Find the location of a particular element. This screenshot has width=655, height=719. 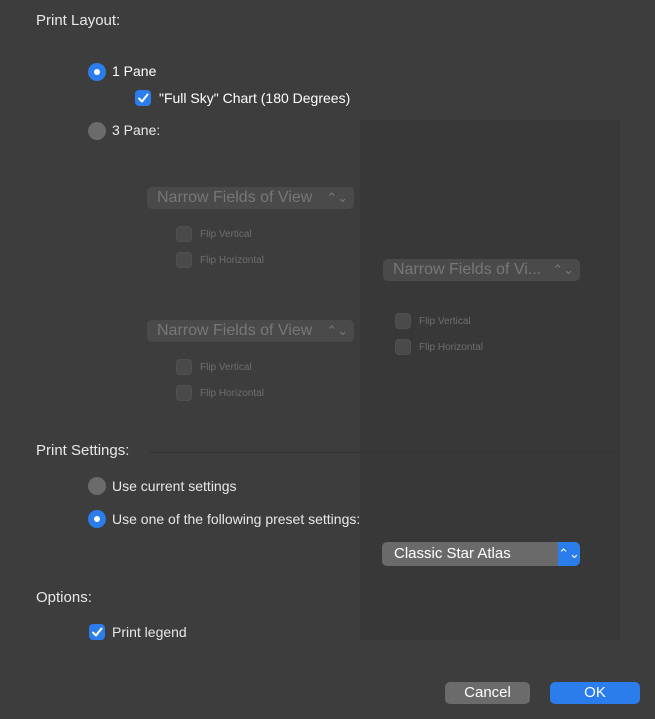

pane-right-flip-horizontal-checkbox is located at coordinates (403, 347).